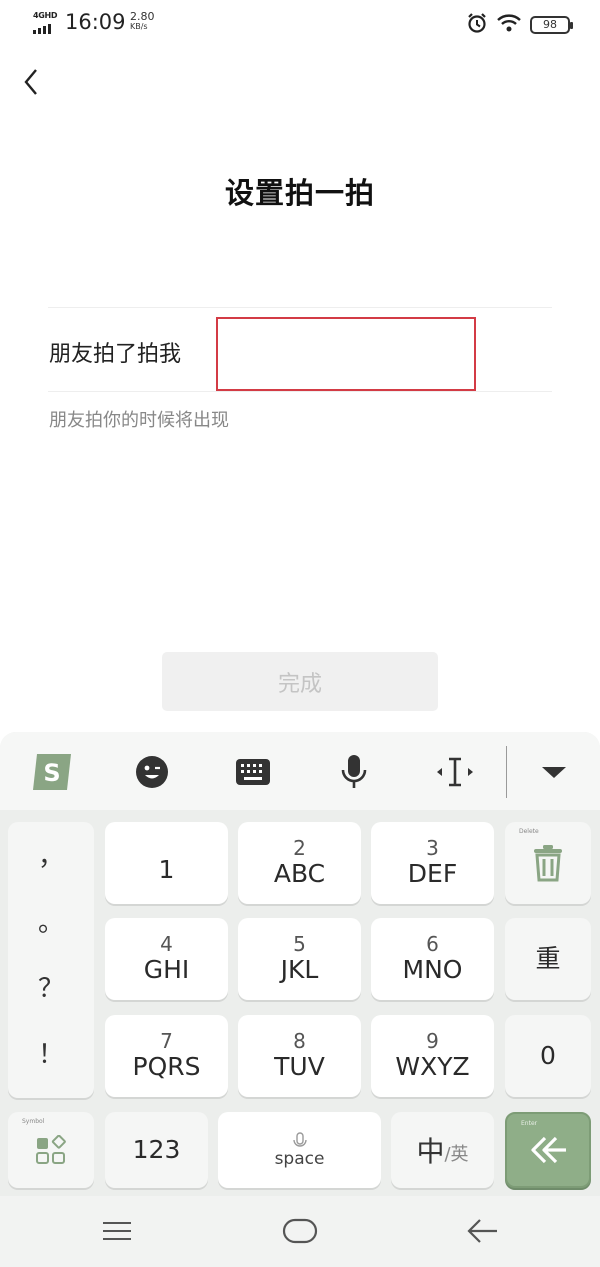 The image size is (600, 1267). I want to click on svg-text: S, so click(51, 773).